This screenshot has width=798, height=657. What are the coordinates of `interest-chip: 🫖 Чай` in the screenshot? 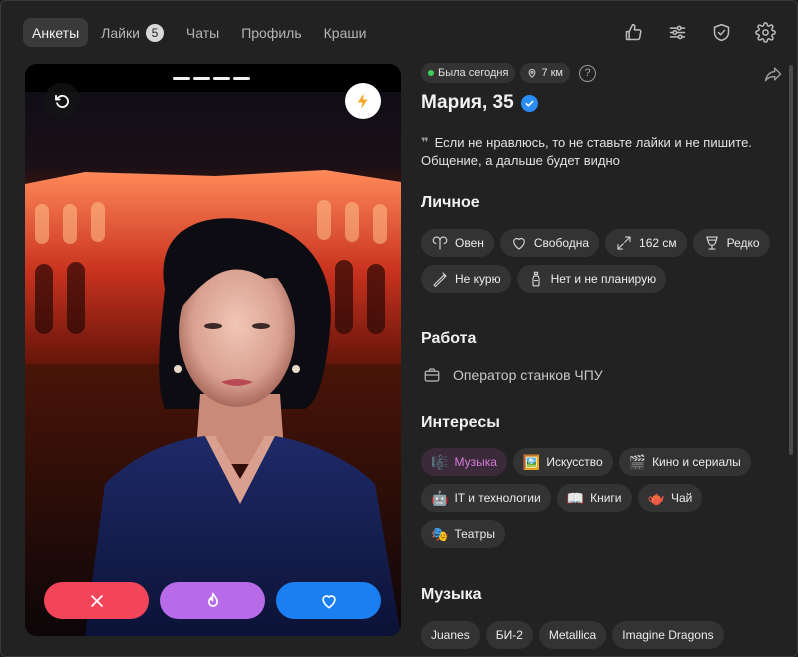 It's located at (670, 498).